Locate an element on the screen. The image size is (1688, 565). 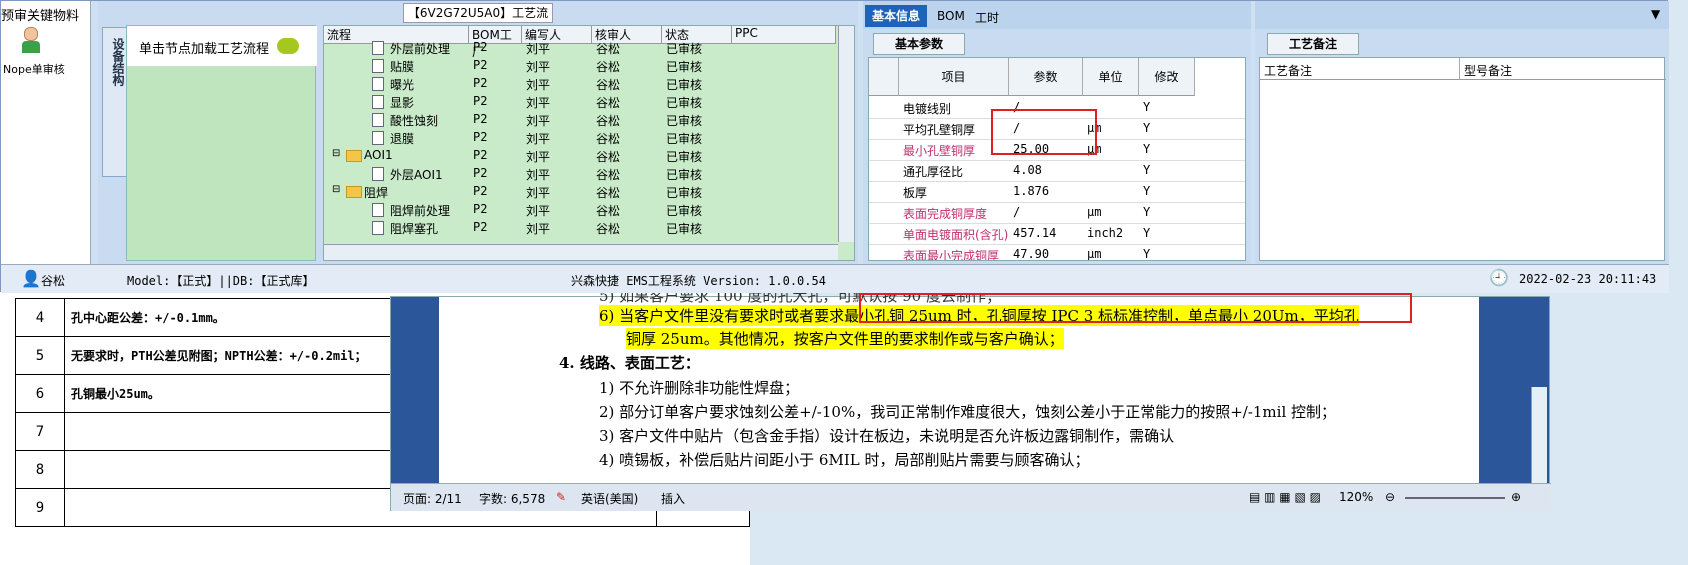
page-count: 页面: 2/11 is located at coordinates (432, 498).